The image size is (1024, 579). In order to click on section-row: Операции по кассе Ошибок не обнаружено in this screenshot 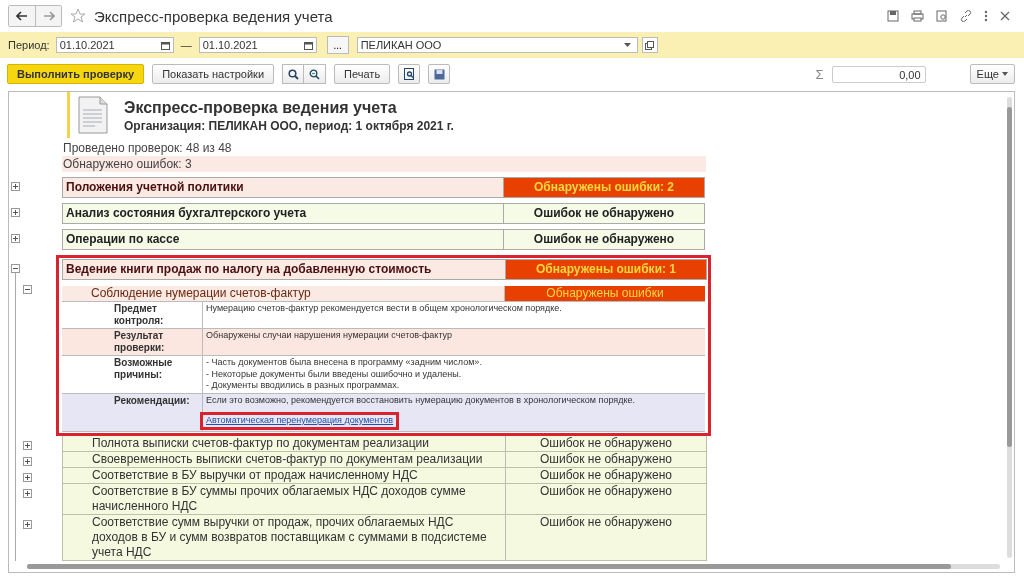, I will do `click(383, 239)`.